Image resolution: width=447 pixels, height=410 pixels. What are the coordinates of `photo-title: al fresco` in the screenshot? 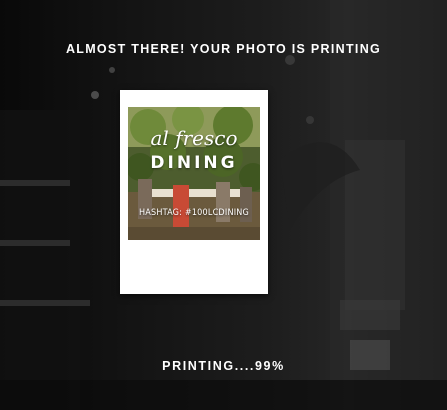 It's located at (194, 138).